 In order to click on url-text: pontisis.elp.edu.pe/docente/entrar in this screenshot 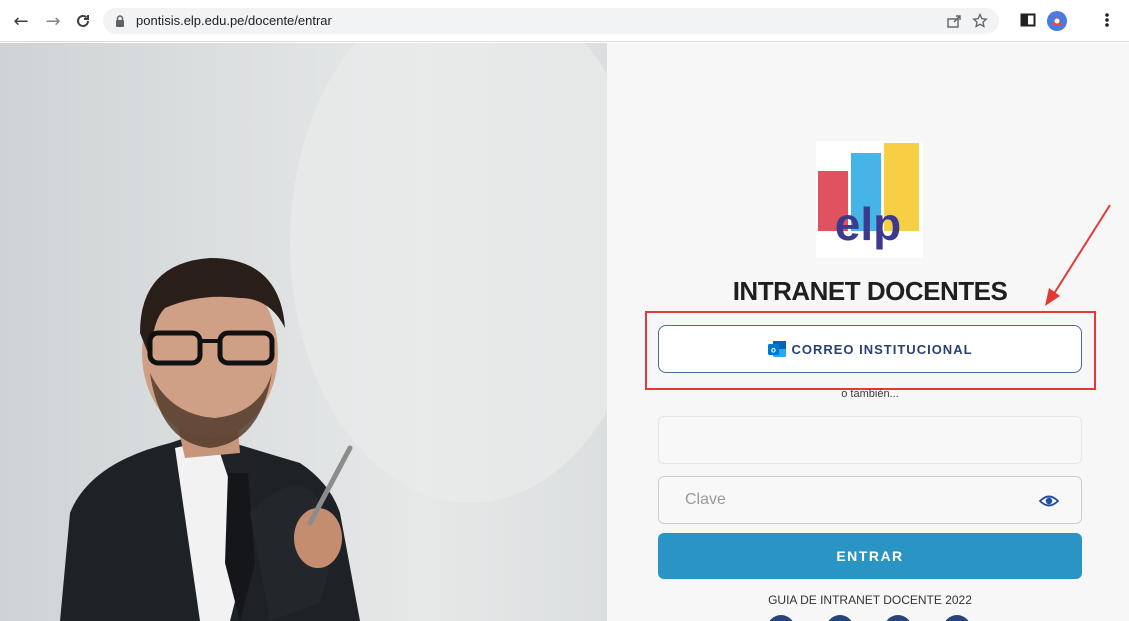, I will do `click(234, 20)`.